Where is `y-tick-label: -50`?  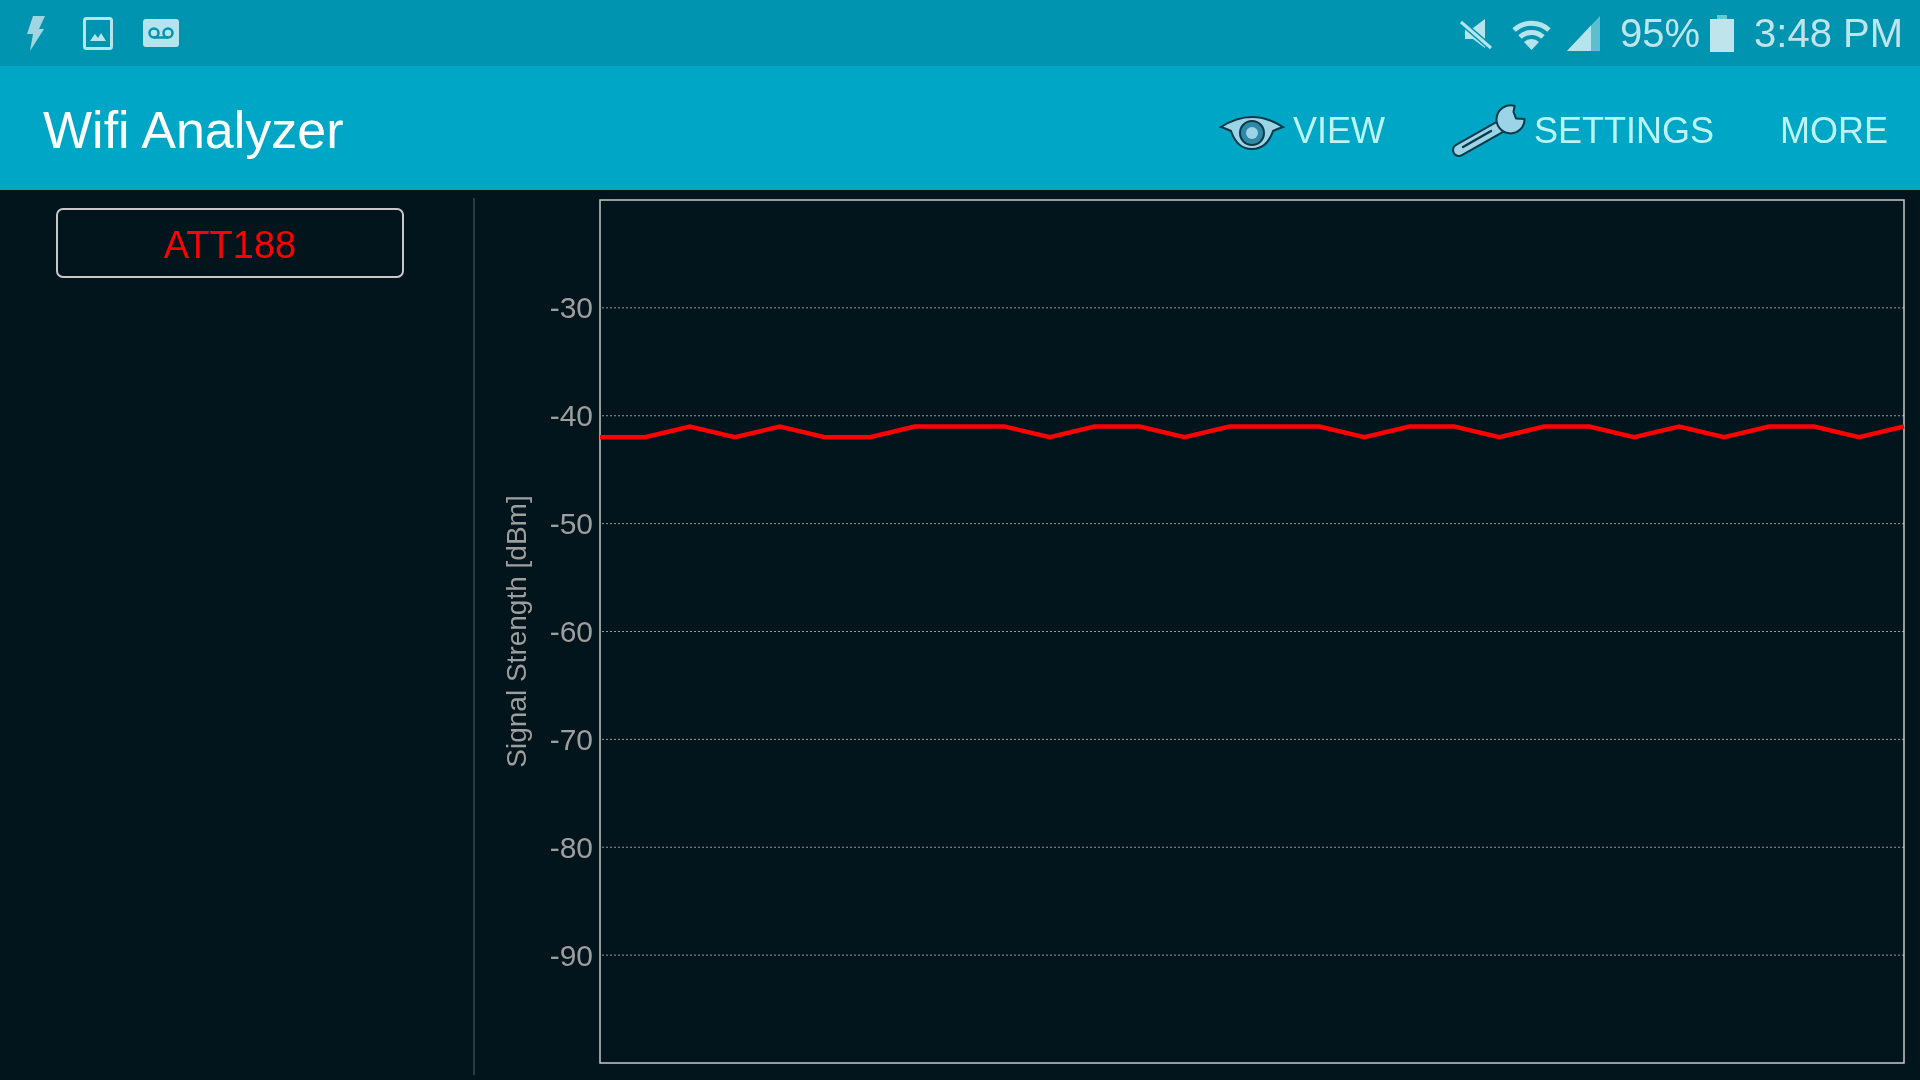 y-tick-label: -50 is located at coordinates (571, 524).